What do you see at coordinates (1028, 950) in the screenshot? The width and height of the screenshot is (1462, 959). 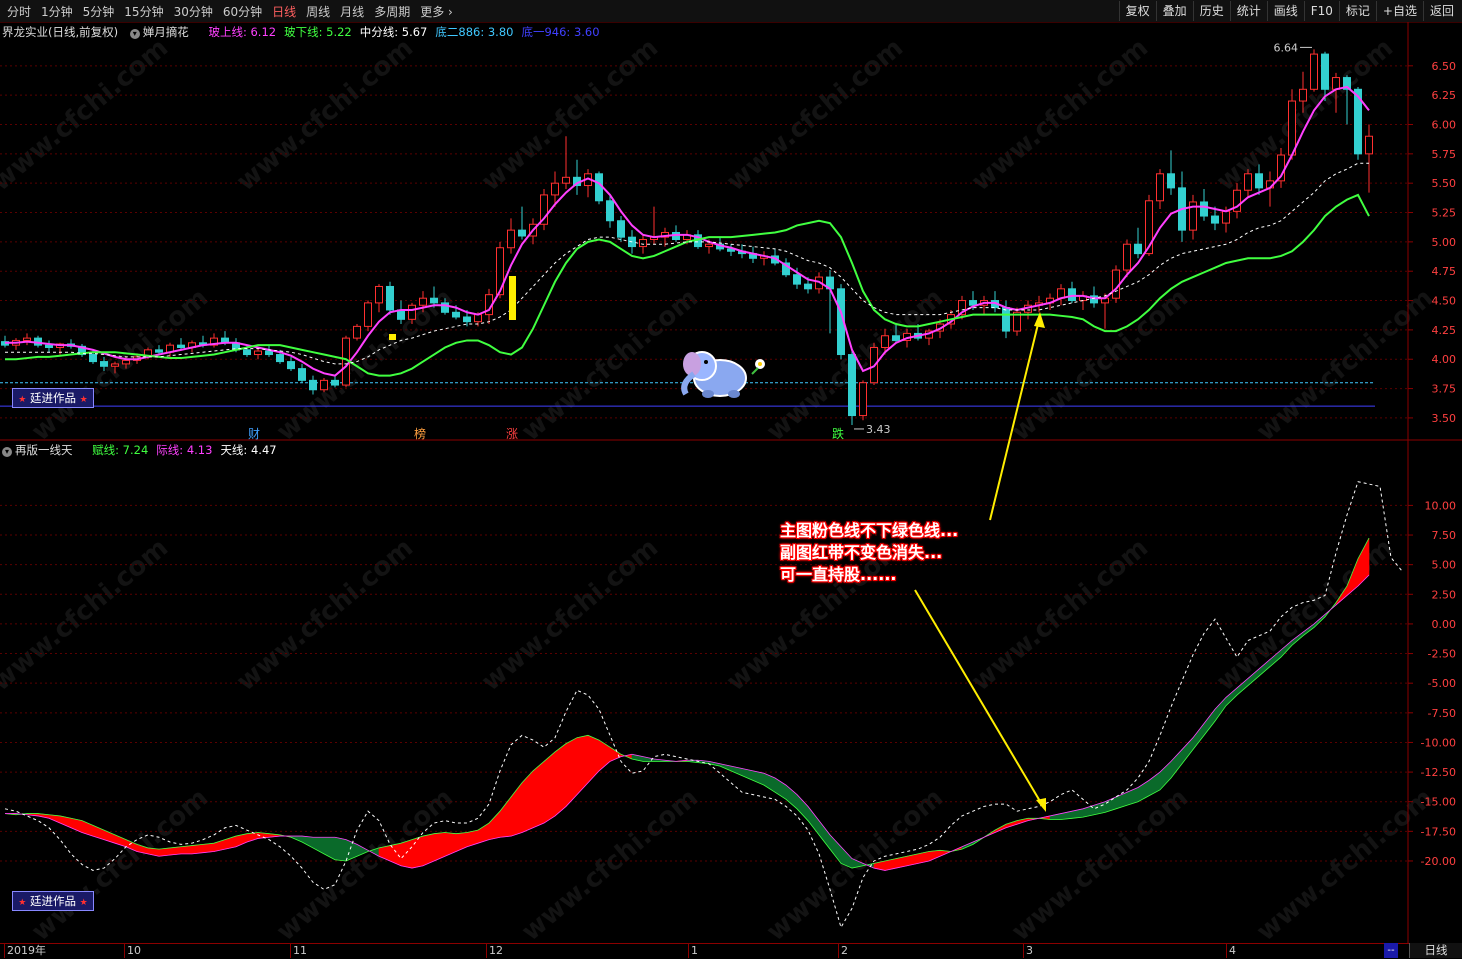 I see `x-axis-label: 3` at bounding box center [1028, 950].